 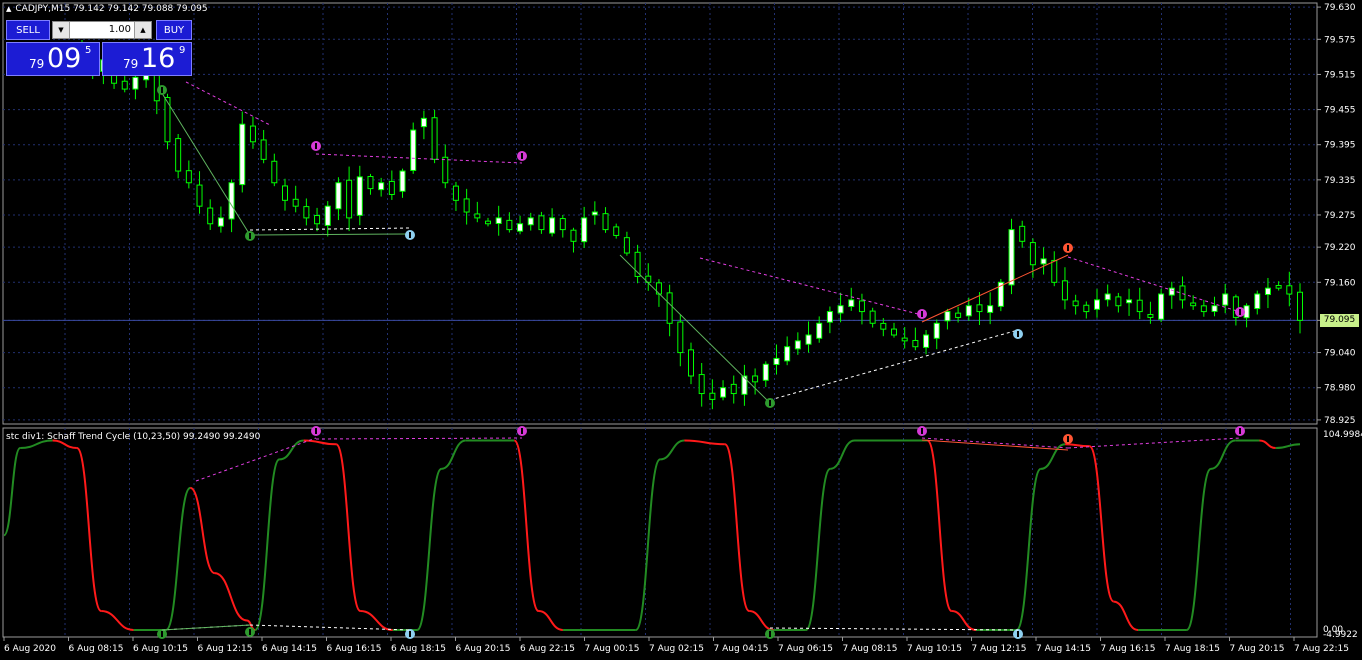 I want to click on sell-button: SELL, so click(x=28, y=30).